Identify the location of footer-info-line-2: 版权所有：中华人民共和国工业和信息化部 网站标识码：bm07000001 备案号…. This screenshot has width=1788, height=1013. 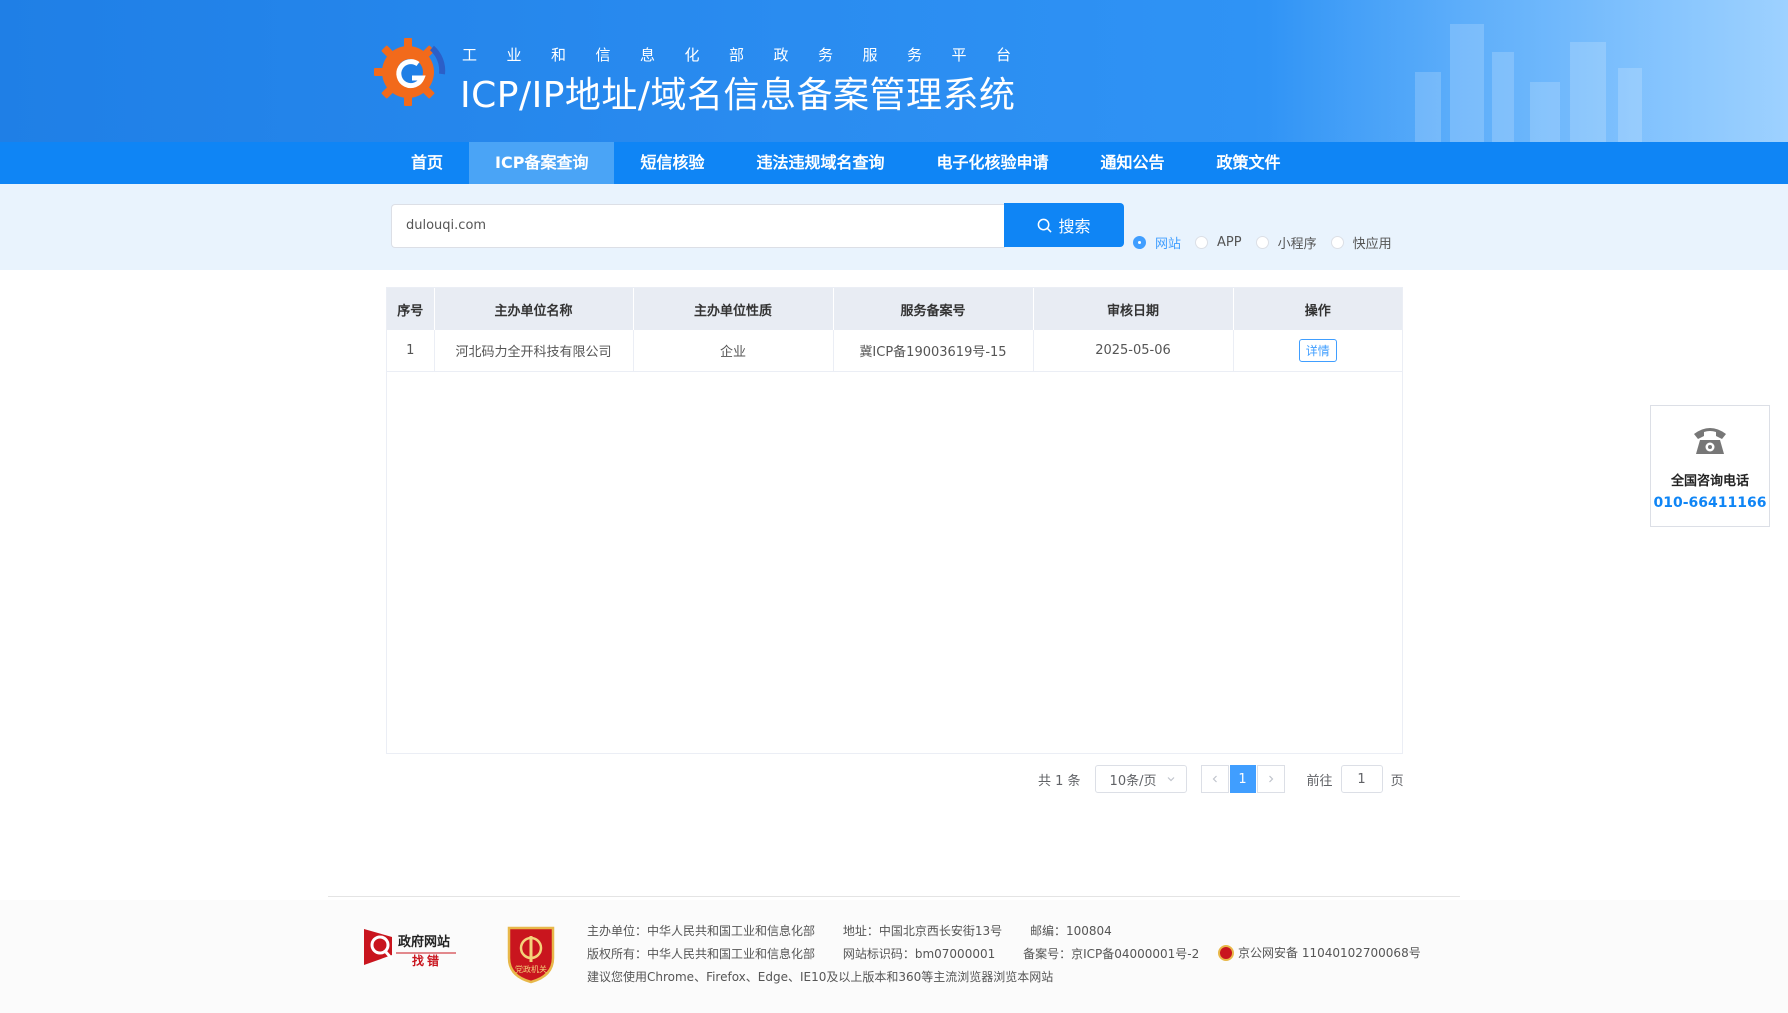
(905, 953).